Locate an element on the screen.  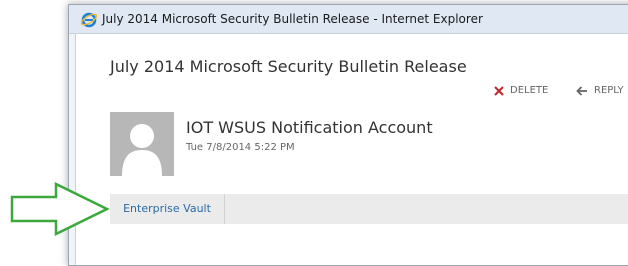
x-icon is located at coordinates (499, 91).